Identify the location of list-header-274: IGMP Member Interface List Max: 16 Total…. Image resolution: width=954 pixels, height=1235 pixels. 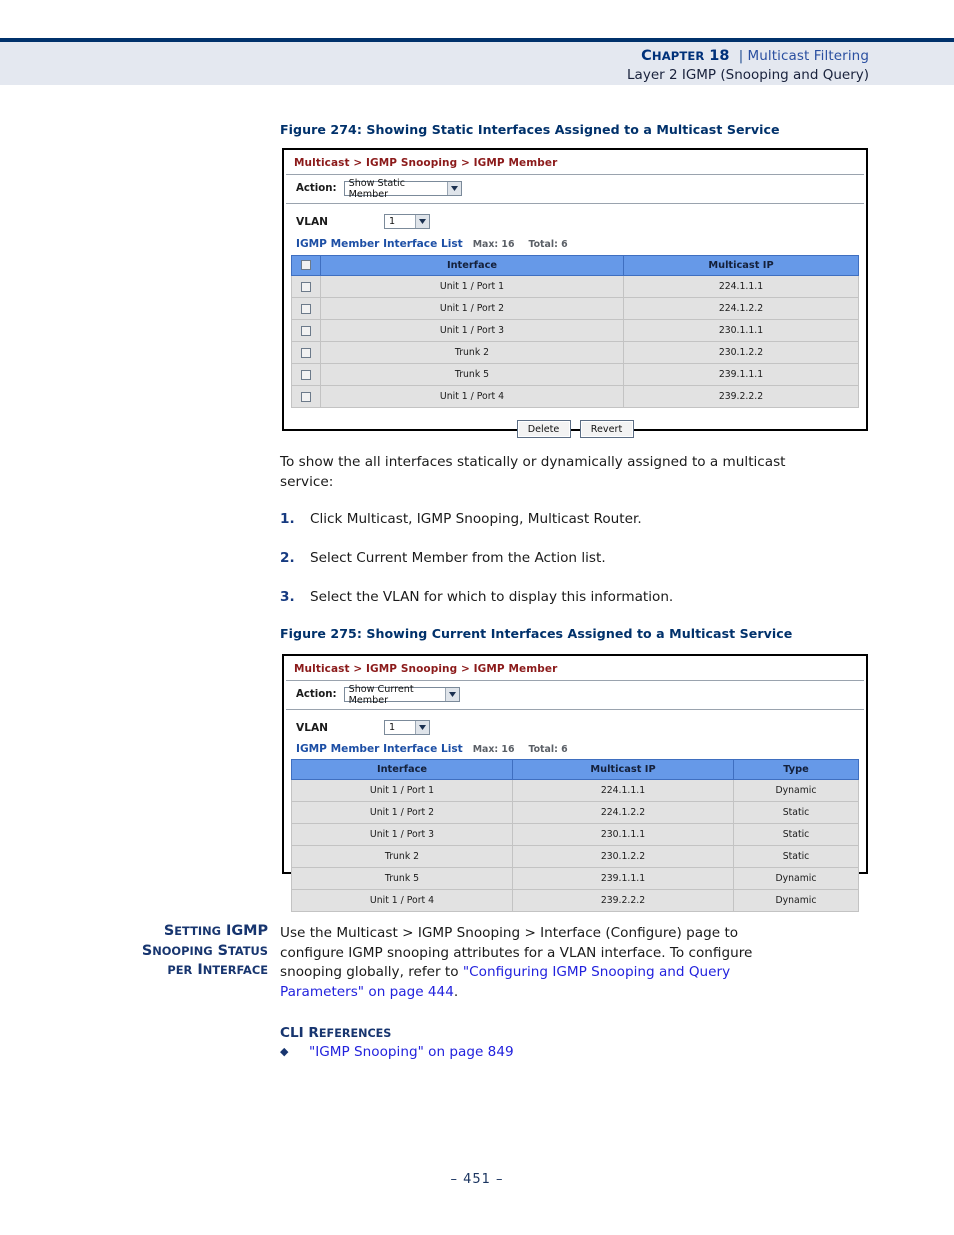
(575, 239).